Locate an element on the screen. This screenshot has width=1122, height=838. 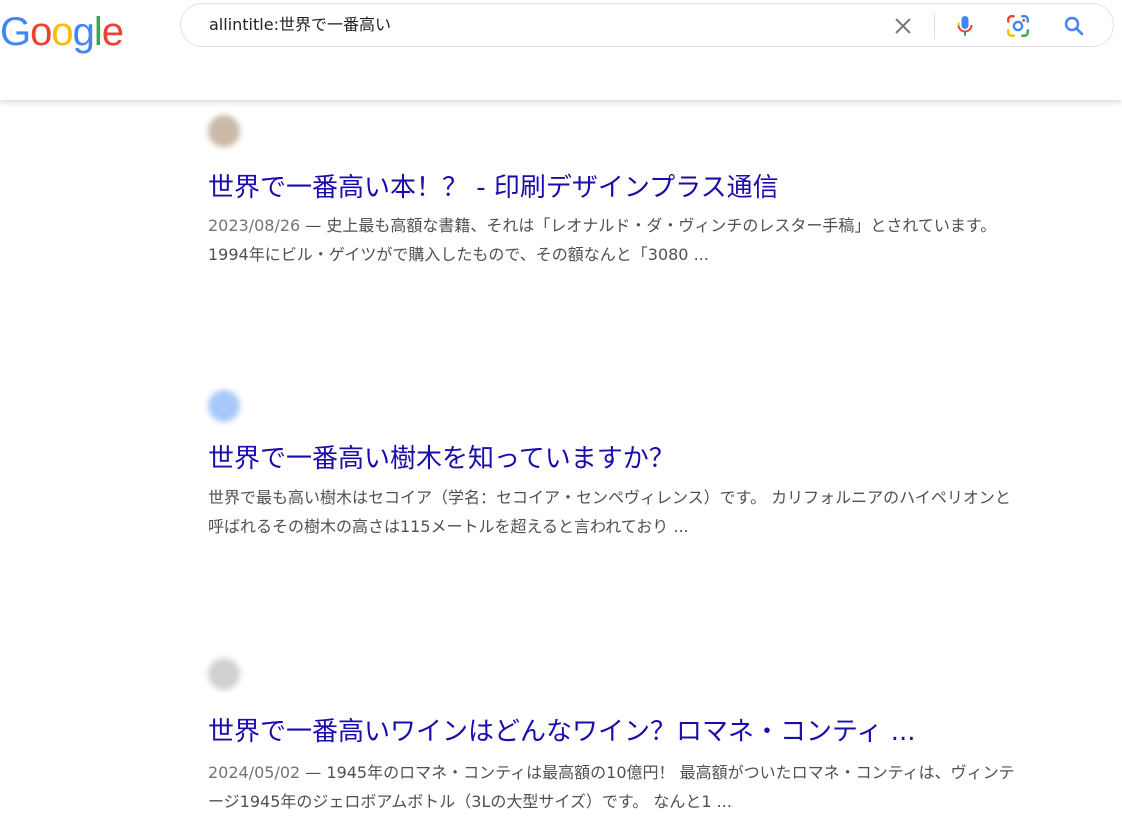
lens-search-button is located at coordinates (1018, 26).